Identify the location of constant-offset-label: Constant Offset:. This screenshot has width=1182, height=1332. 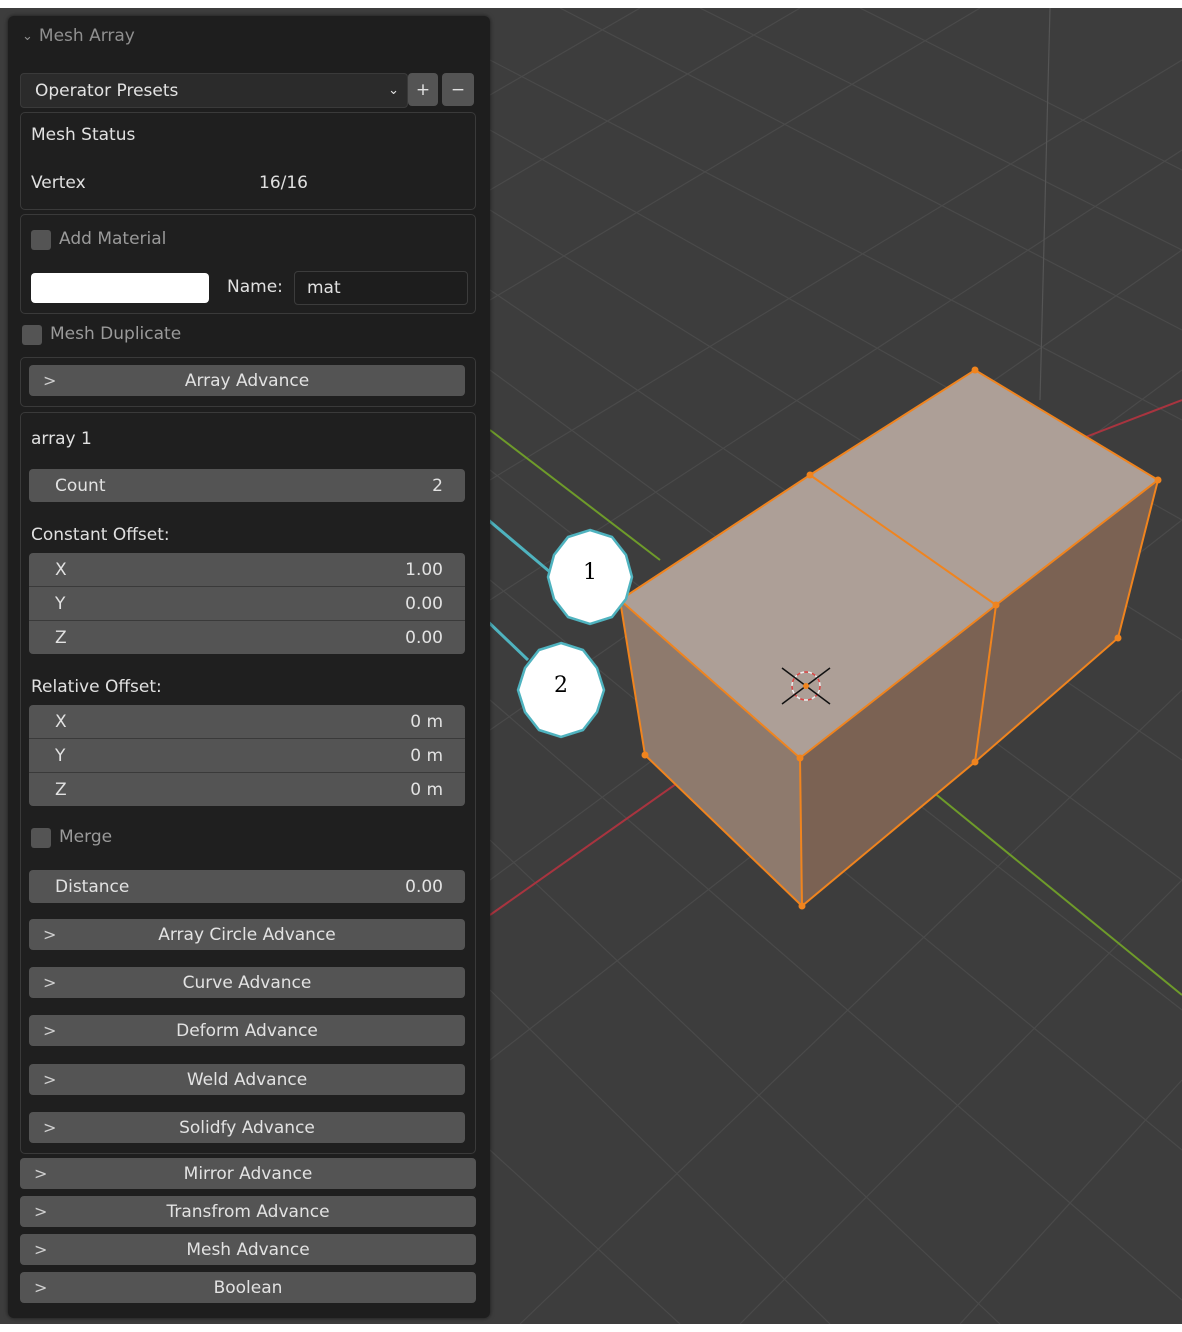
(100, 535).